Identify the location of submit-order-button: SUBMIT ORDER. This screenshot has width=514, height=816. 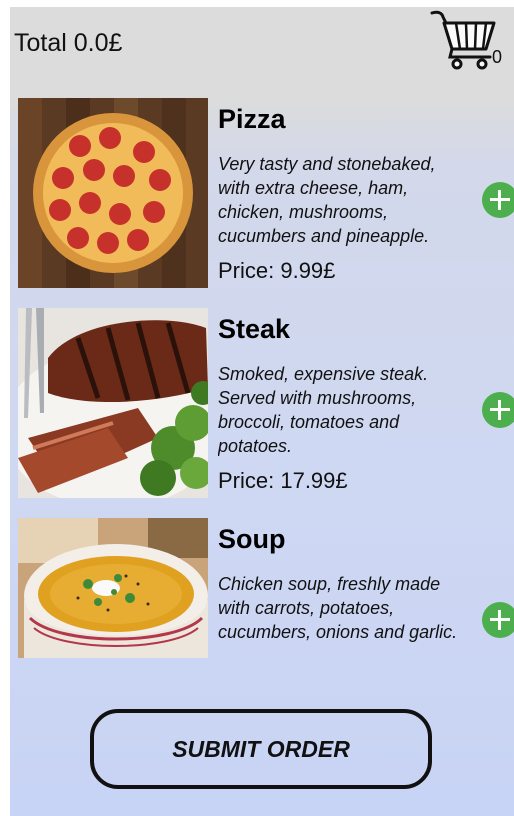
(261, 749).